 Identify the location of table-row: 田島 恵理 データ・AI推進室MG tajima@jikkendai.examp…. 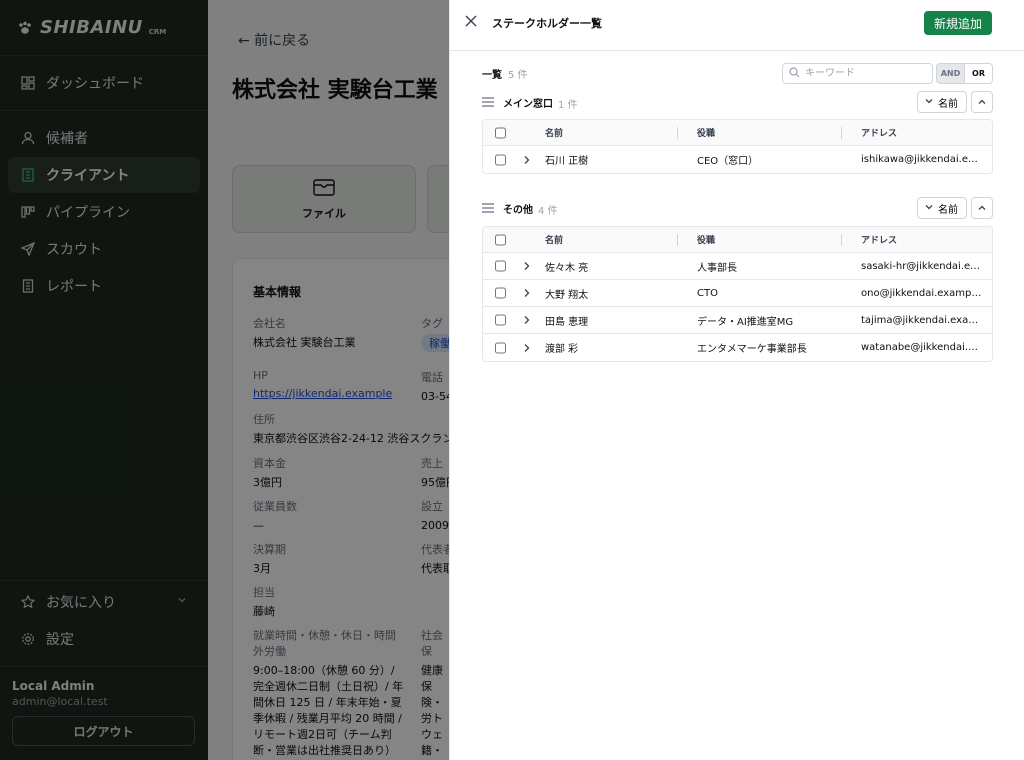
(737, 320).